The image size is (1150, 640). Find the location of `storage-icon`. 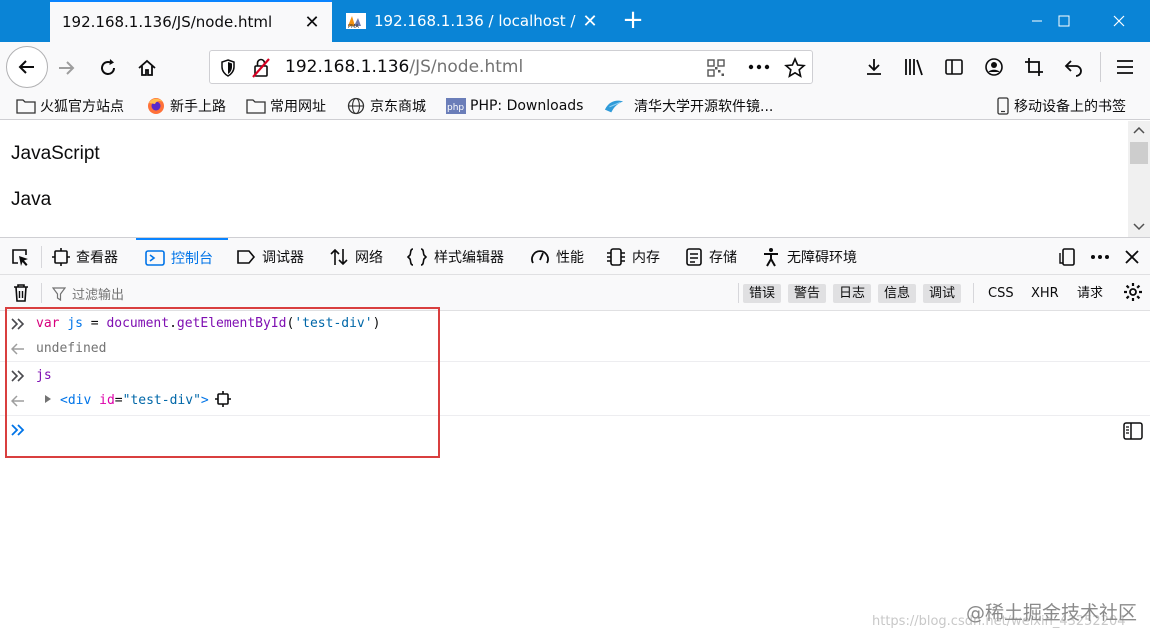

storage-icon is located at coordinates (694, 256).